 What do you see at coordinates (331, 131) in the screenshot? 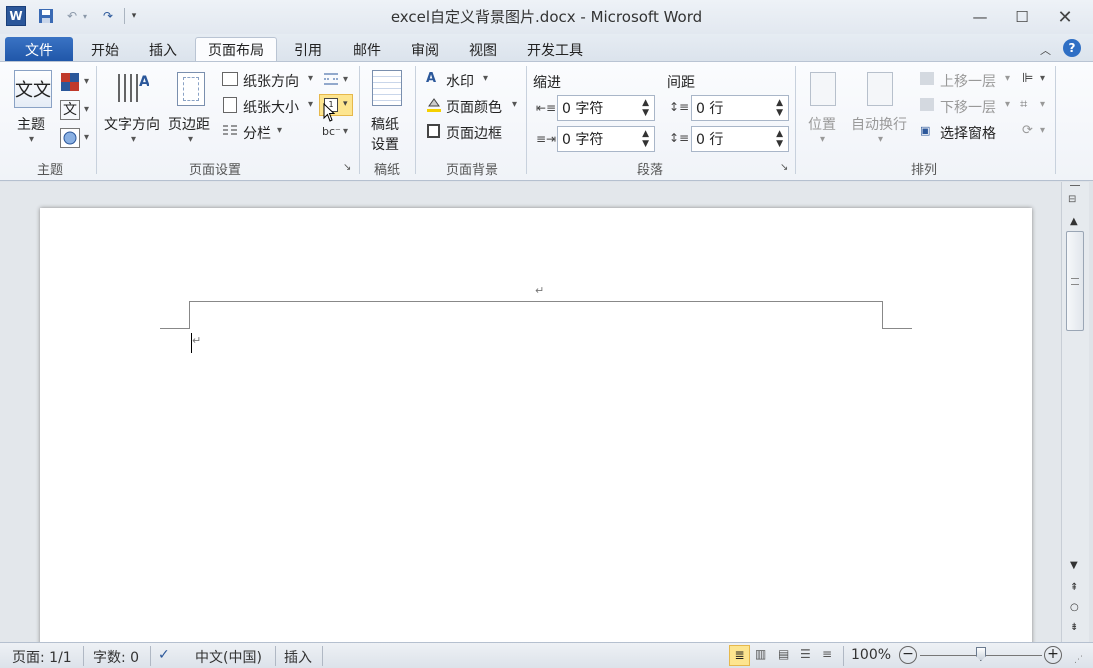
I see `hyphenation-icon: bc⁻` at bounding box center [331, 131].